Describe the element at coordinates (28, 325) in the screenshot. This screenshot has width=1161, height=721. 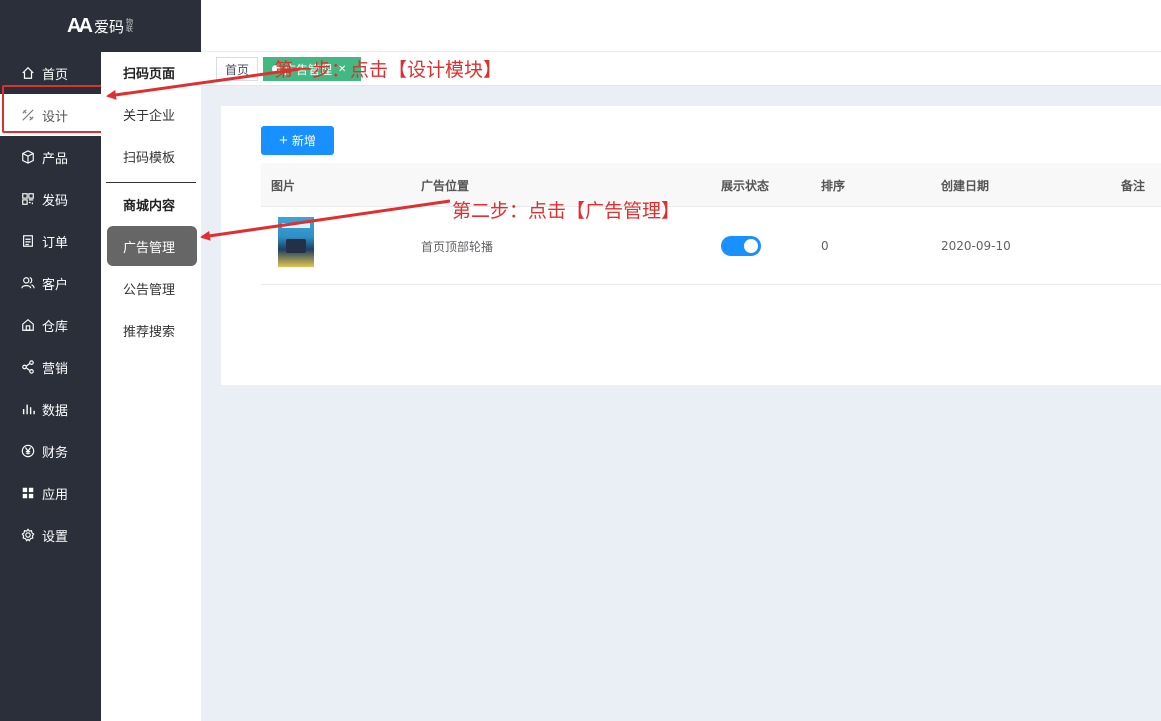
I see `warehouse-icon` at that location.